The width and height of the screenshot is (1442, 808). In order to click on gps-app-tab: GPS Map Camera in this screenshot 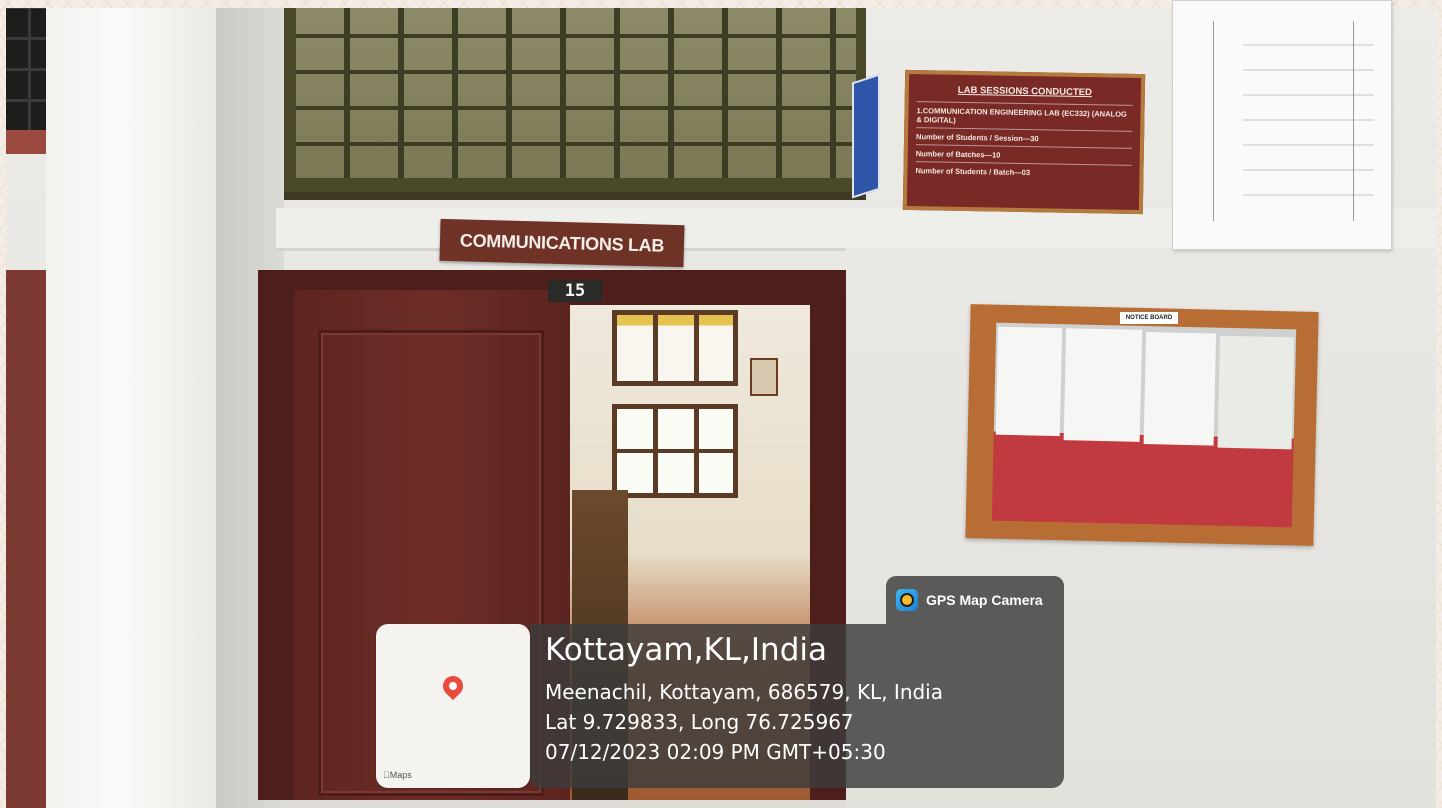, I will do `click(975, 600)`.